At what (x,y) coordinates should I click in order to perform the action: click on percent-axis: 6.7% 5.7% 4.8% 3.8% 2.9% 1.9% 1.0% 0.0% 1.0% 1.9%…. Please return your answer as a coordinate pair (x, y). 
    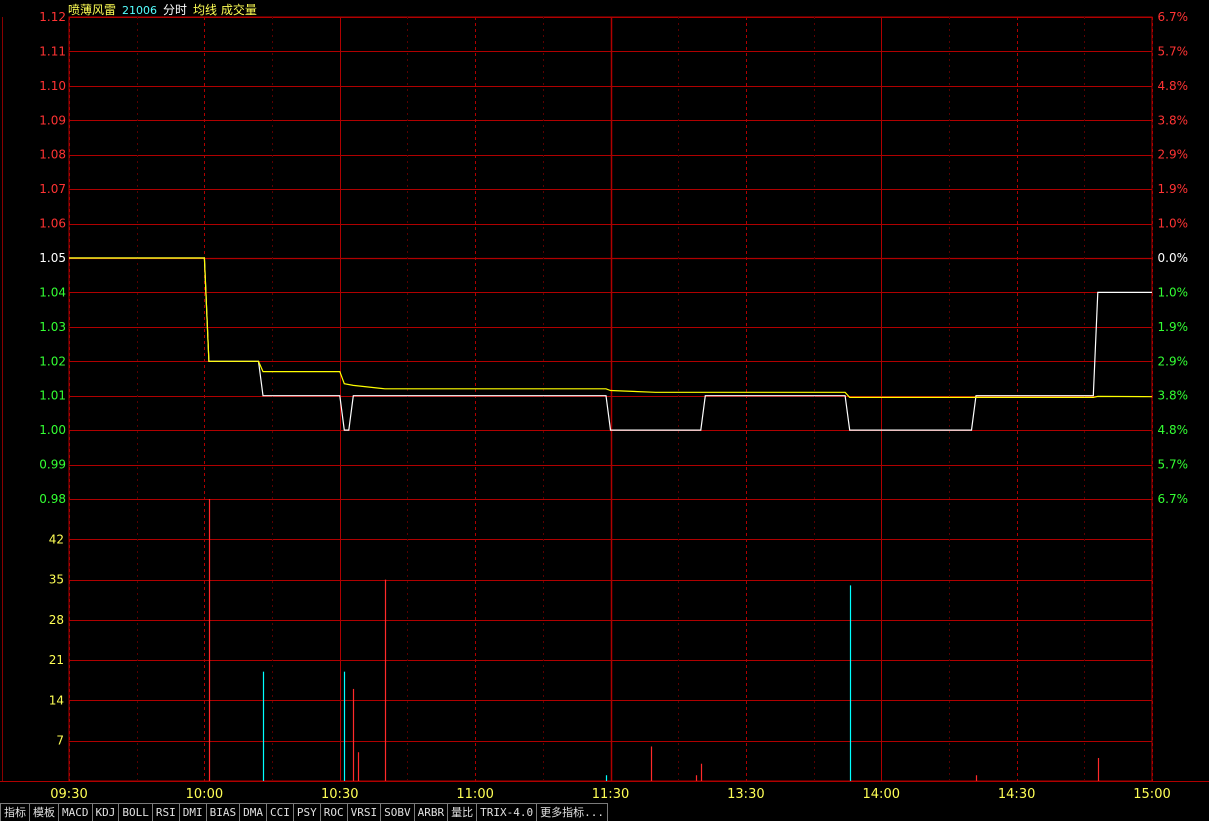
    Looking at the image, I should click on (1173, 258).